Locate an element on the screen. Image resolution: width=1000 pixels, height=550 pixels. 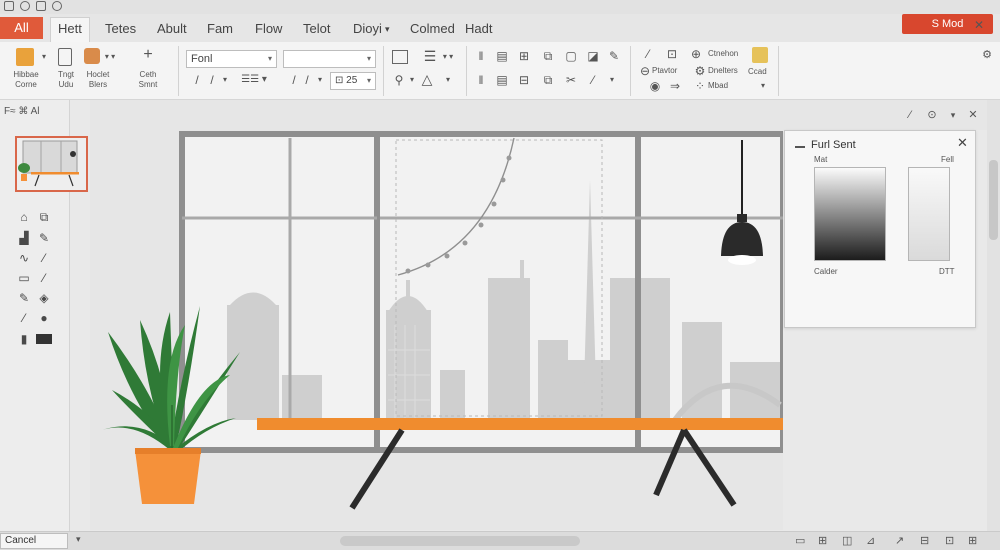
normal-view-icon: ▭ is located at coordinates (800, 540).